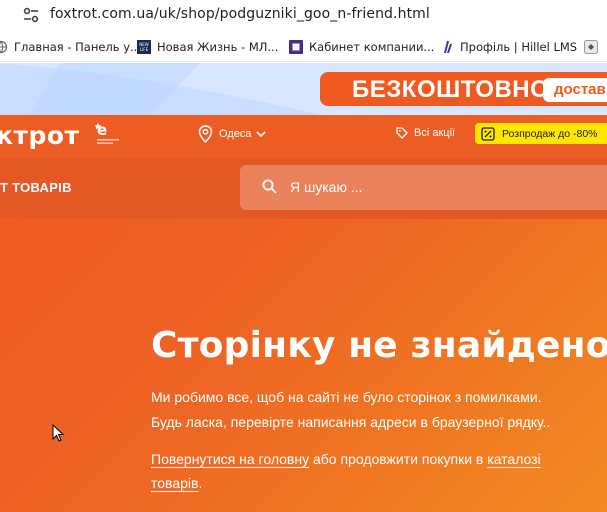 This screenshot has height=512, width=607. Describe the element at coordinates (230, 459) in the screenshot. I see `back-to-home-link: Повернутися на головну` at that location.